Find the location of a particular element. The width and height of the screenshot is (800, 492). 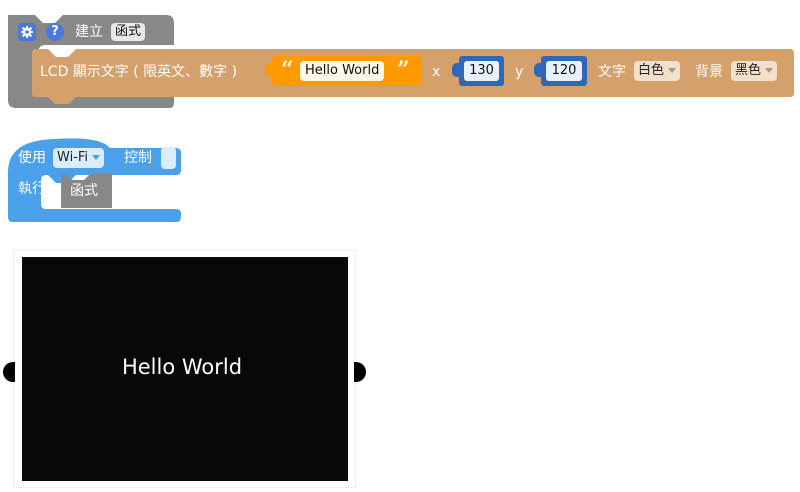

lcd-right-handle is located at coordinates (360, 372).